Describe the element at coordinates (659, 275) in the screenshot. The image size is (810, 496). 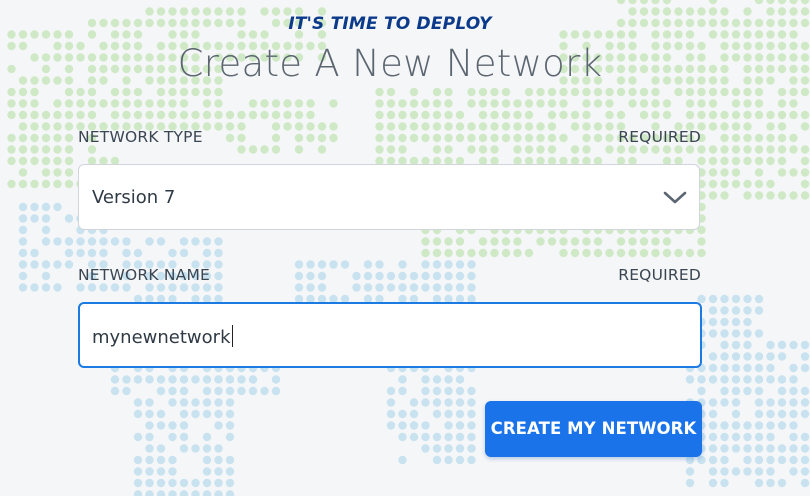
I see `network-name-required-label: REQUIRED` at that location.